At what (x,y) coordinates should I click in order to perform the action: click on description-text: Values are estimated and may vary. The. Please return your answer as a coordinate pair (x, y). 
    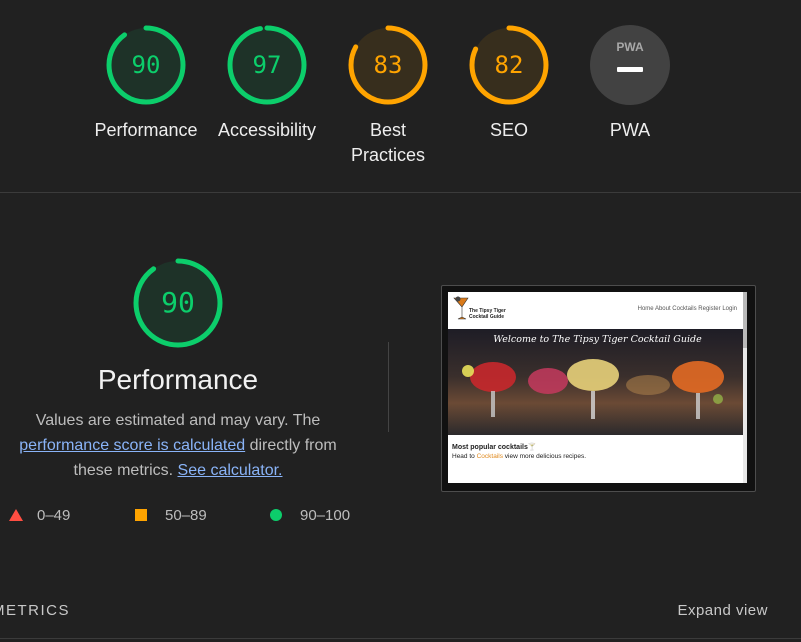
    Looking at the image, I should click on (178, 420).